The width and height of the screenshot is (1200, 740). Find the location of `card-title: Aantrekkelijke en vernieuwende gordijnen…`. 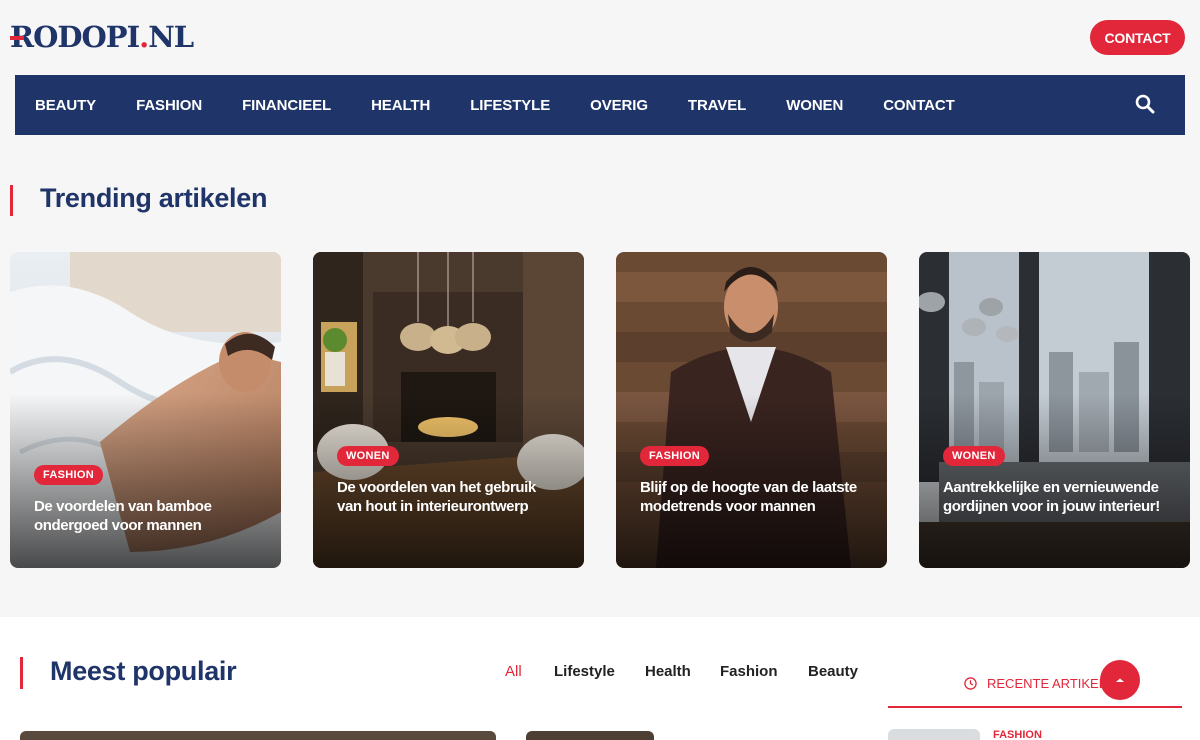

card-title: Aantrekkelijke en vernieuwende gordijnen… is located at coordinates (1055, 497).